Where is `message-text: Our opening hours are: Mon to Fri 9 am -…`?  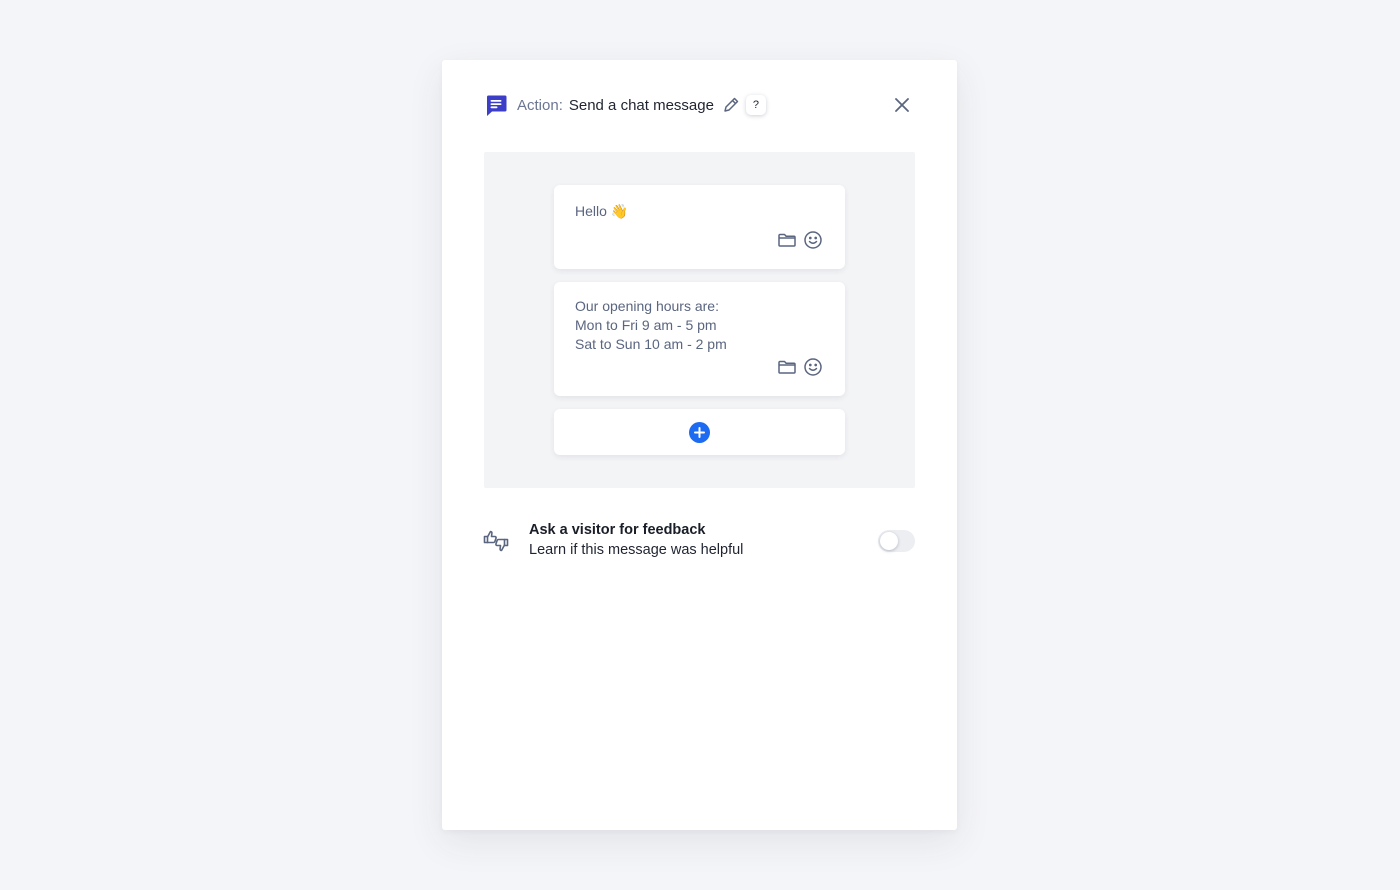
message-text: Our opening hours are: Mon to Fri 9 am -… is located at coordinates (651, 325).